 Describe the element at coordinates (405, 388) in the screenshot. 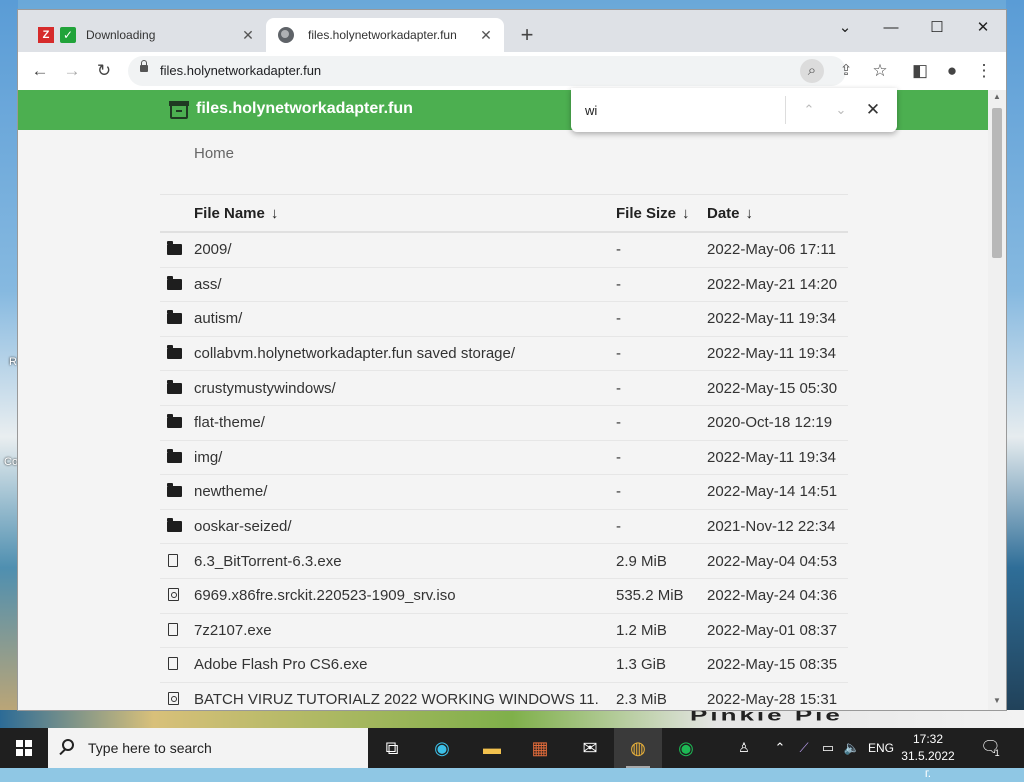

I see `file-name-link: crustymustywindows/` at that location.